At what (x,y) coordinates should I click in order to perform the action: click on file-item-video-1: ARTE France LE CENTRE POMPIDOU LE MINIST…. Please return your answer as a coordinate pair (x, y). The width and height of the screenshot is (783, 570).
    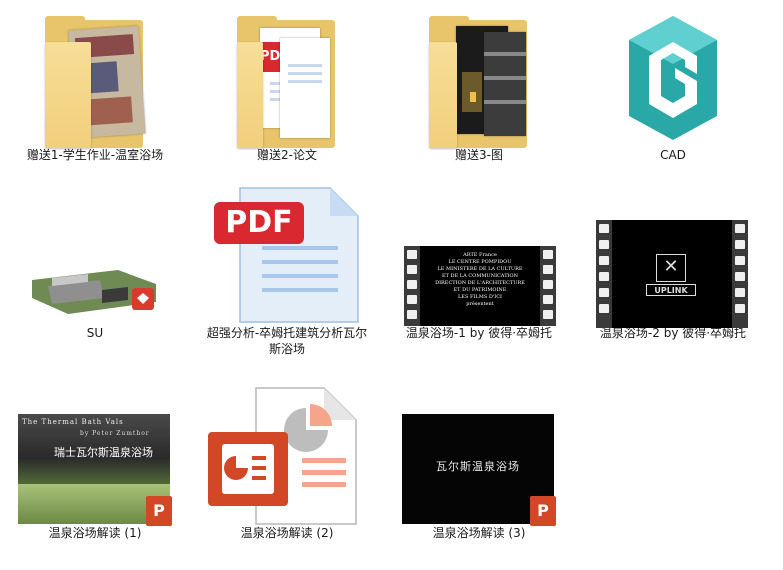
    Looking at the image, I should click on (479, 260).